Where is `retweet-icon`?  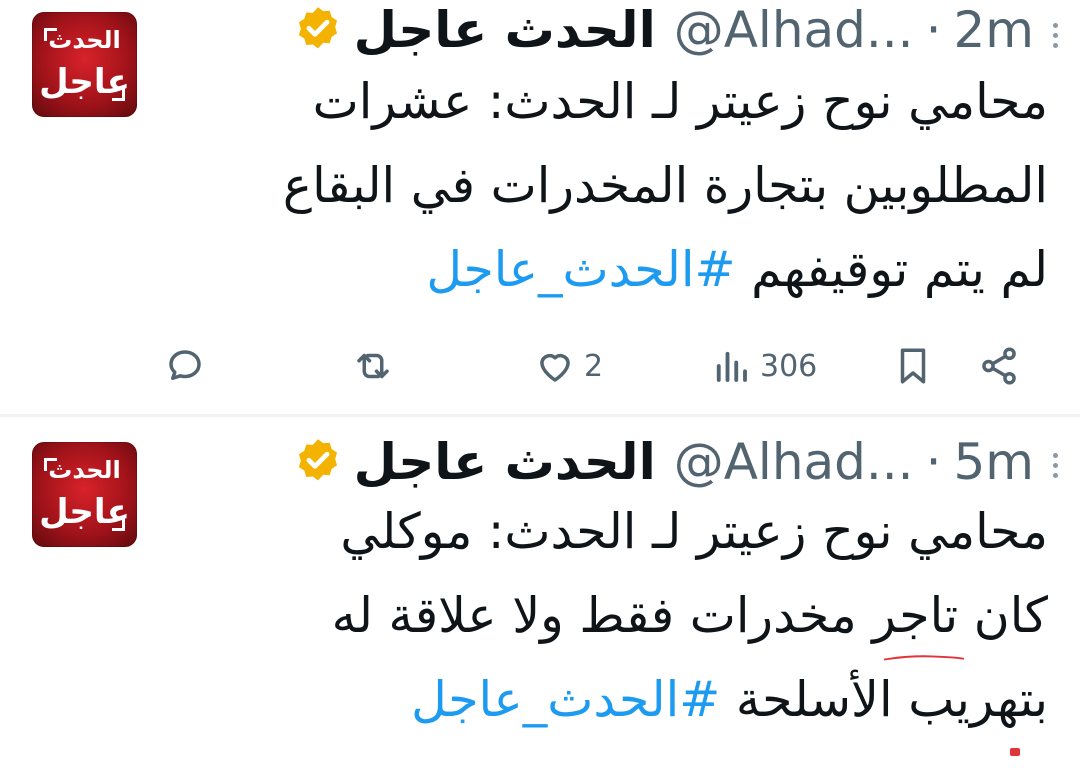 retweet-icon is located at coordinates (373, 366).